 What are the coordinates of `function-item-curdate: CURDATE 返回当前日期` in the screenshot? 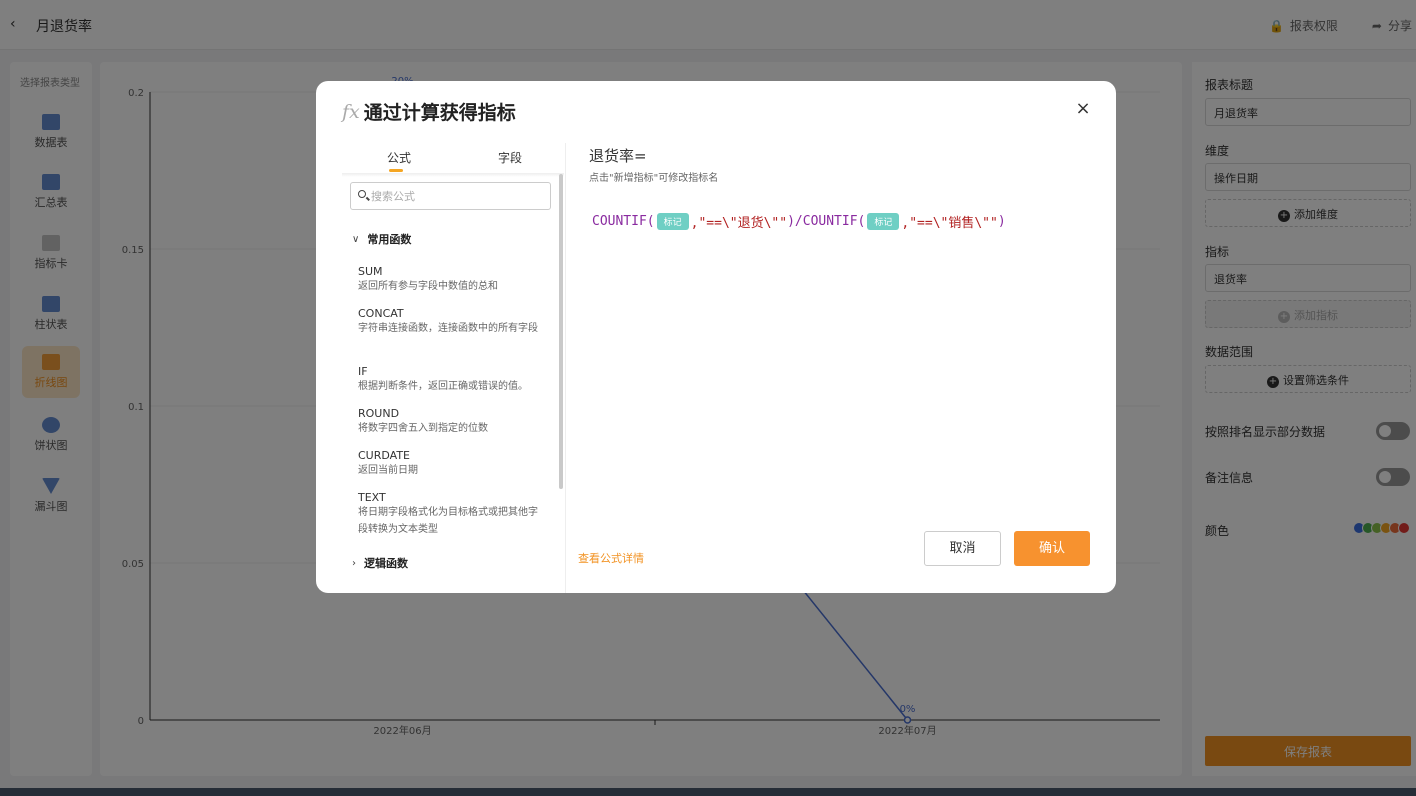 It's located at (451, 464).